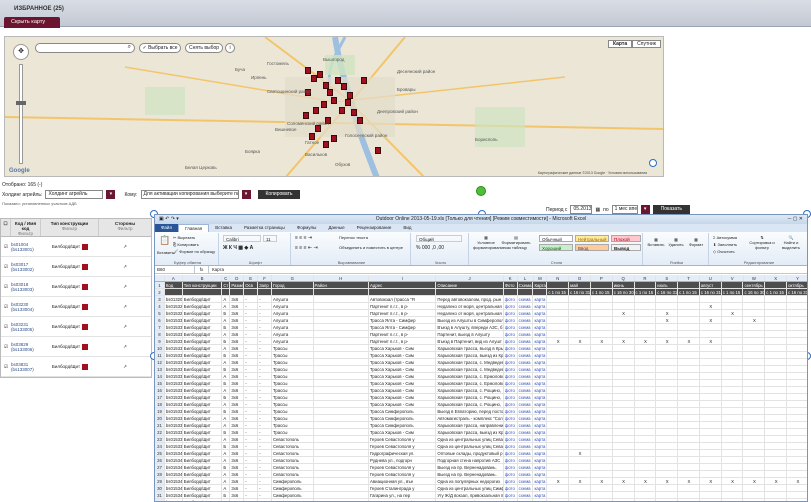 This screenshot has width=811, height=502. What do you see at coordinates (21, 103) in the screenshot?
I see `zoom-knob` at bounding box center [21, 103].